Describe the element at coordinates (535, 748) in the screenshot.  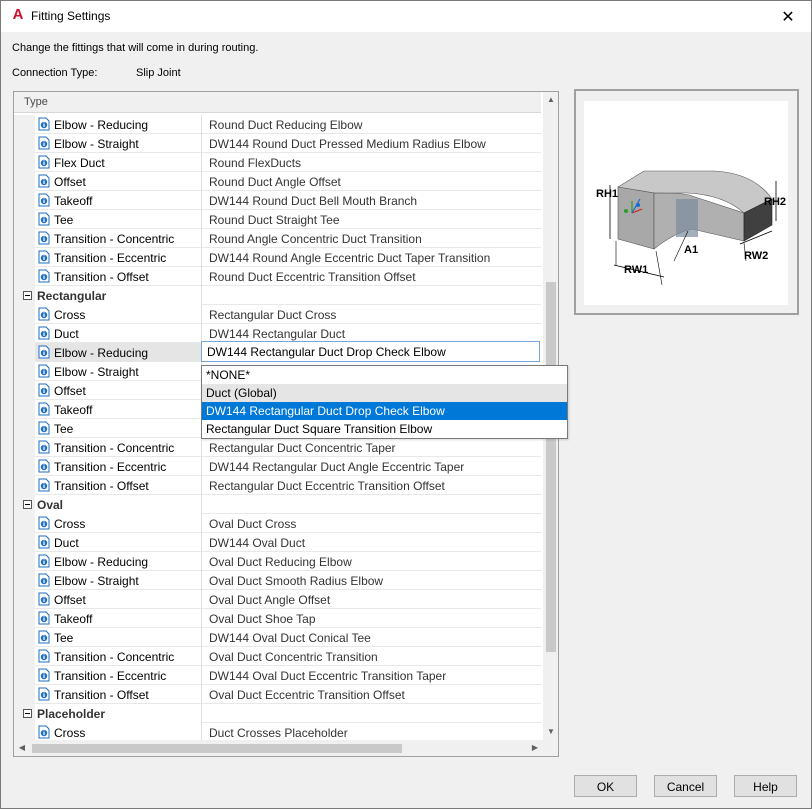
I see `scroll-right-arrow-icon: ▶` at that location.